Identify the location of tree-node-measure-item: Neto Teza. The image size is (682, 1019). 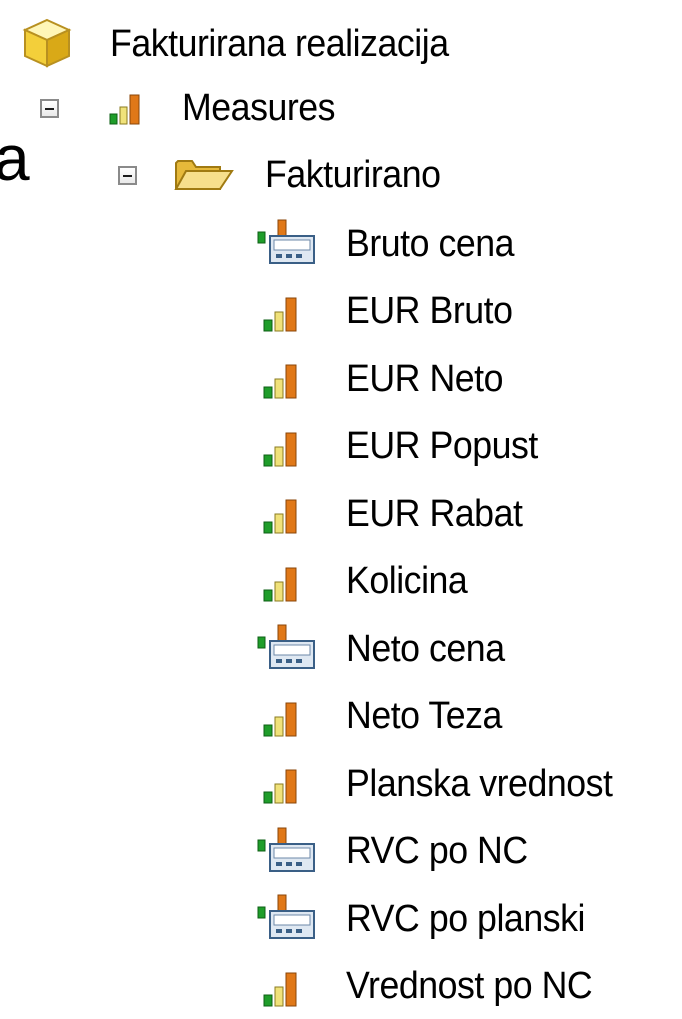
(384, 717).